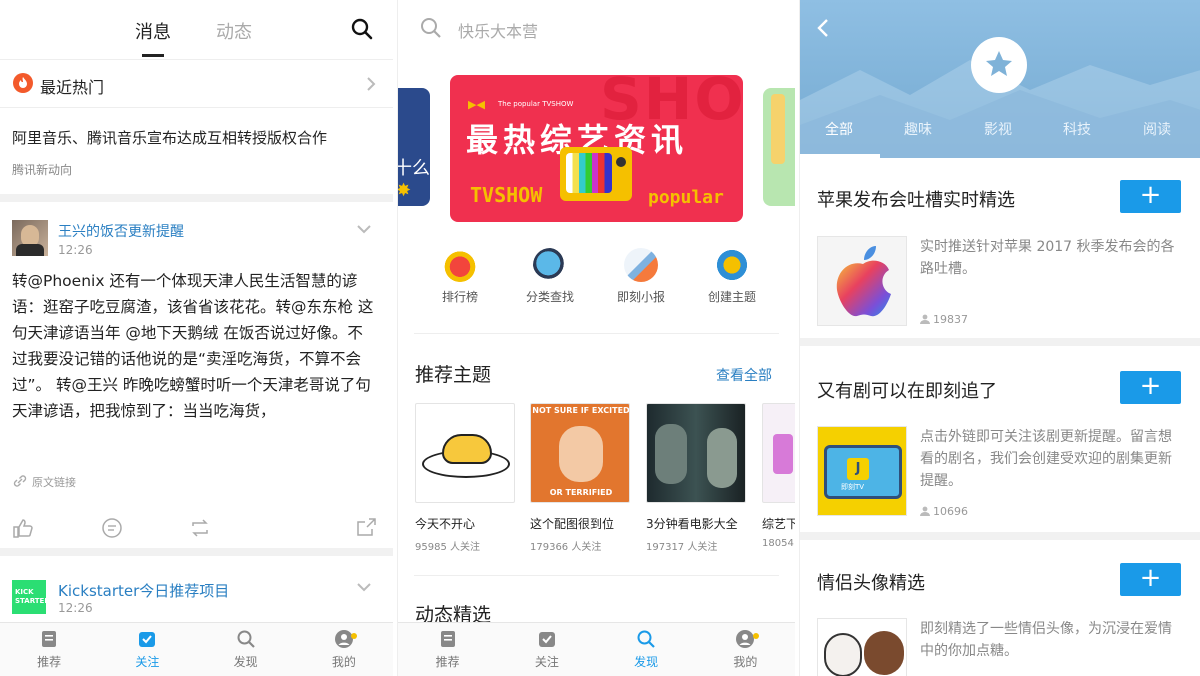 Image resolution: width=1200 pixels, height=676 pixels. What do you see at coordinates (862, 471) in the screenshot?
I see `tv-thumbnail: J 即刻TV` at bounding box center [862, 471].